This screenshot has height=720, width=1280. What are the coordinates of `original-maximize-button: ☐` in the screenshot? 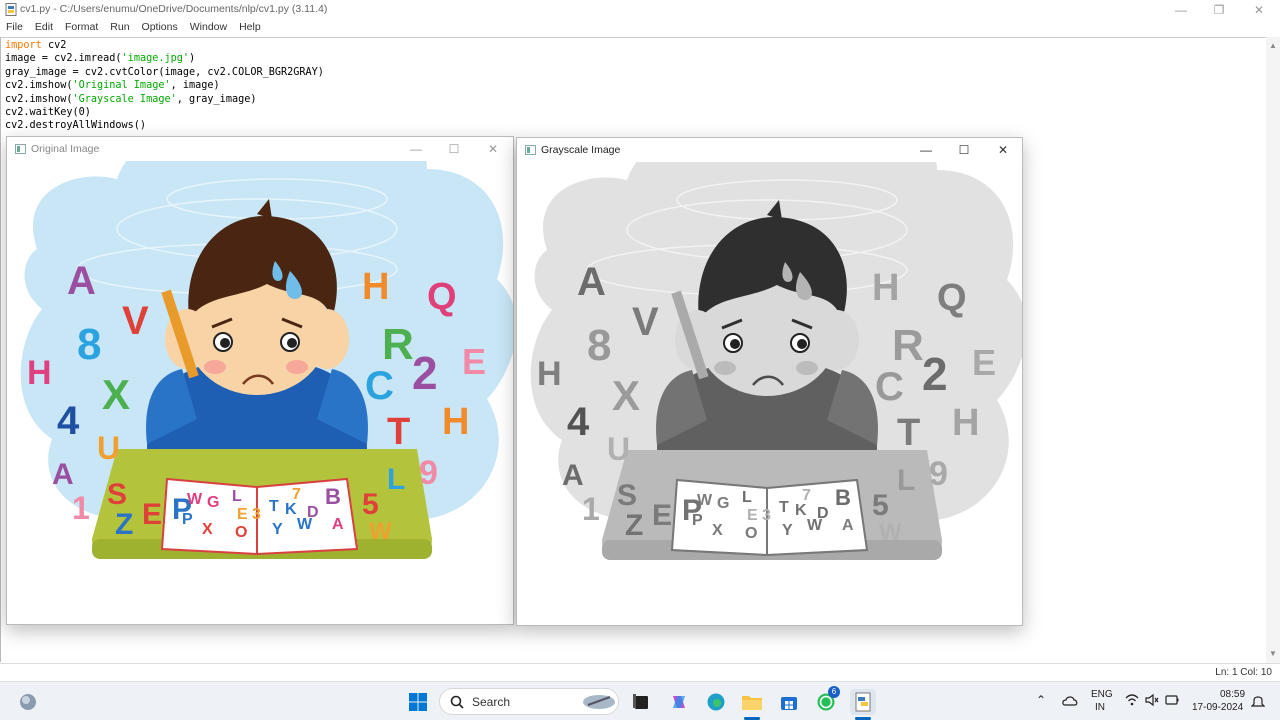 It's located at (454, 149).